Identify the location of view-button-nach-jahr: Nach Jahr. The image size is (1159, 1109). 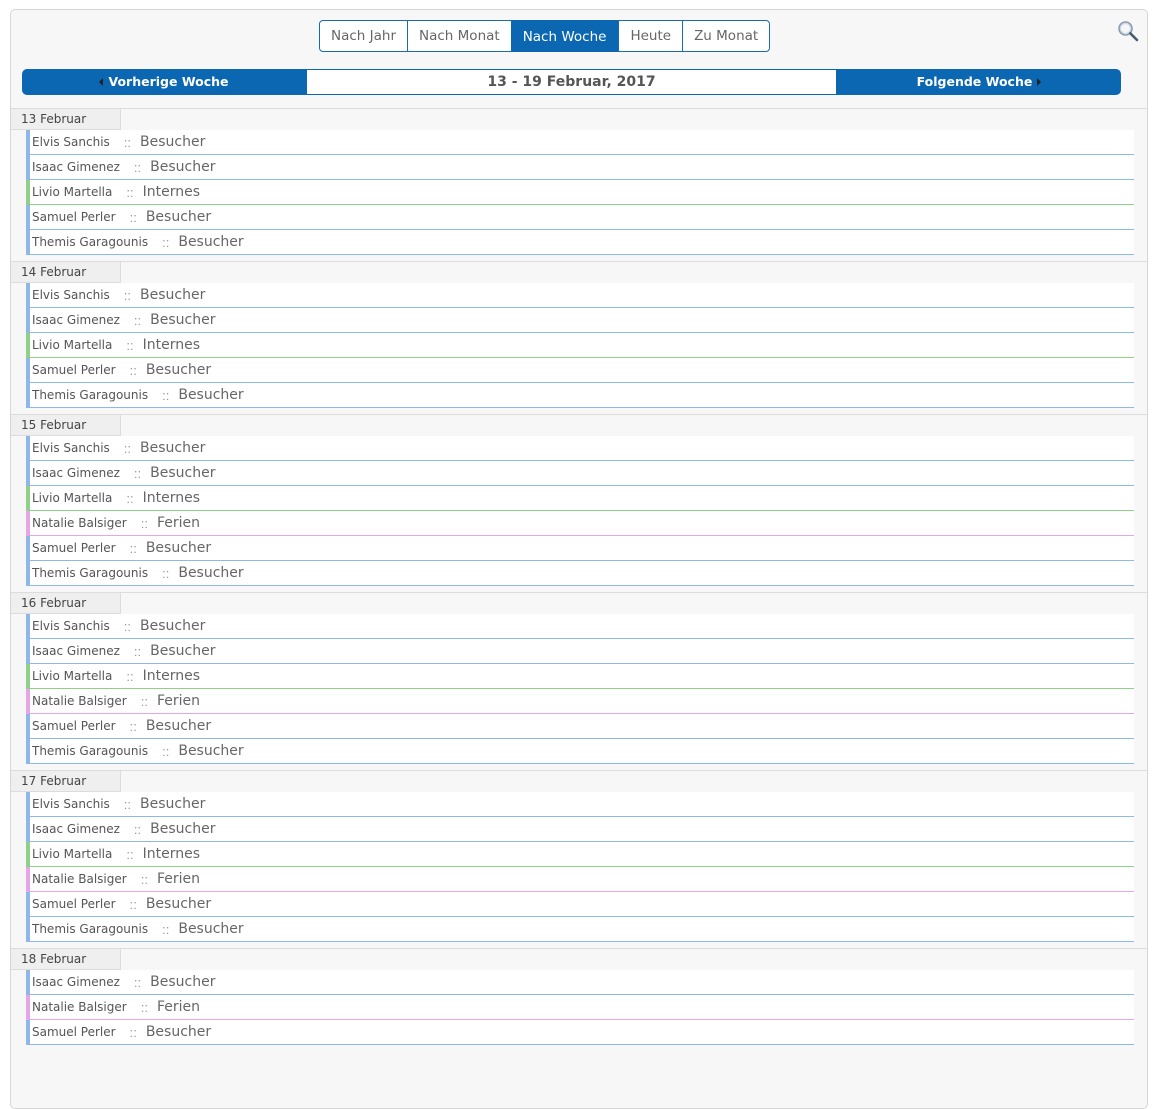
(364, 36).